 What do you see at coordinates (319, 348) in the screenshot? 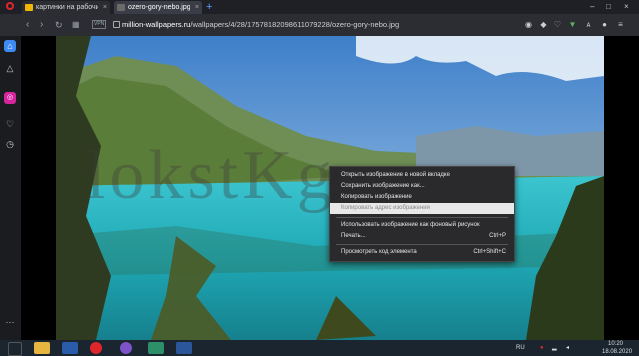
I see `taskbar: RU ● ▂ ◂ 10:20 18.08.2020` at bounding box center [319, 348].